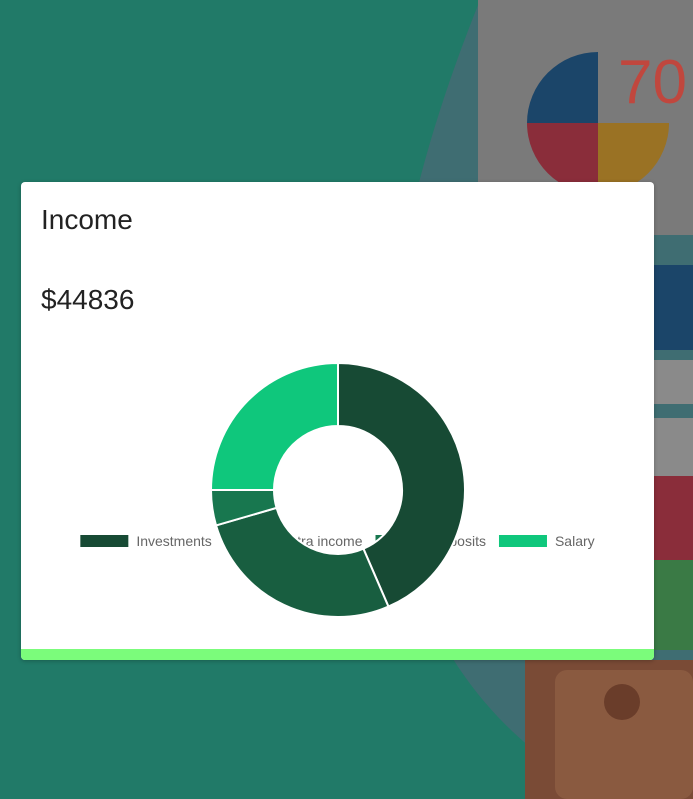 The height and width of the screenshot is (799, 693). Describe the element at coordinates (87, 219) in the screenshot. I see `card-title: Income` at that location.